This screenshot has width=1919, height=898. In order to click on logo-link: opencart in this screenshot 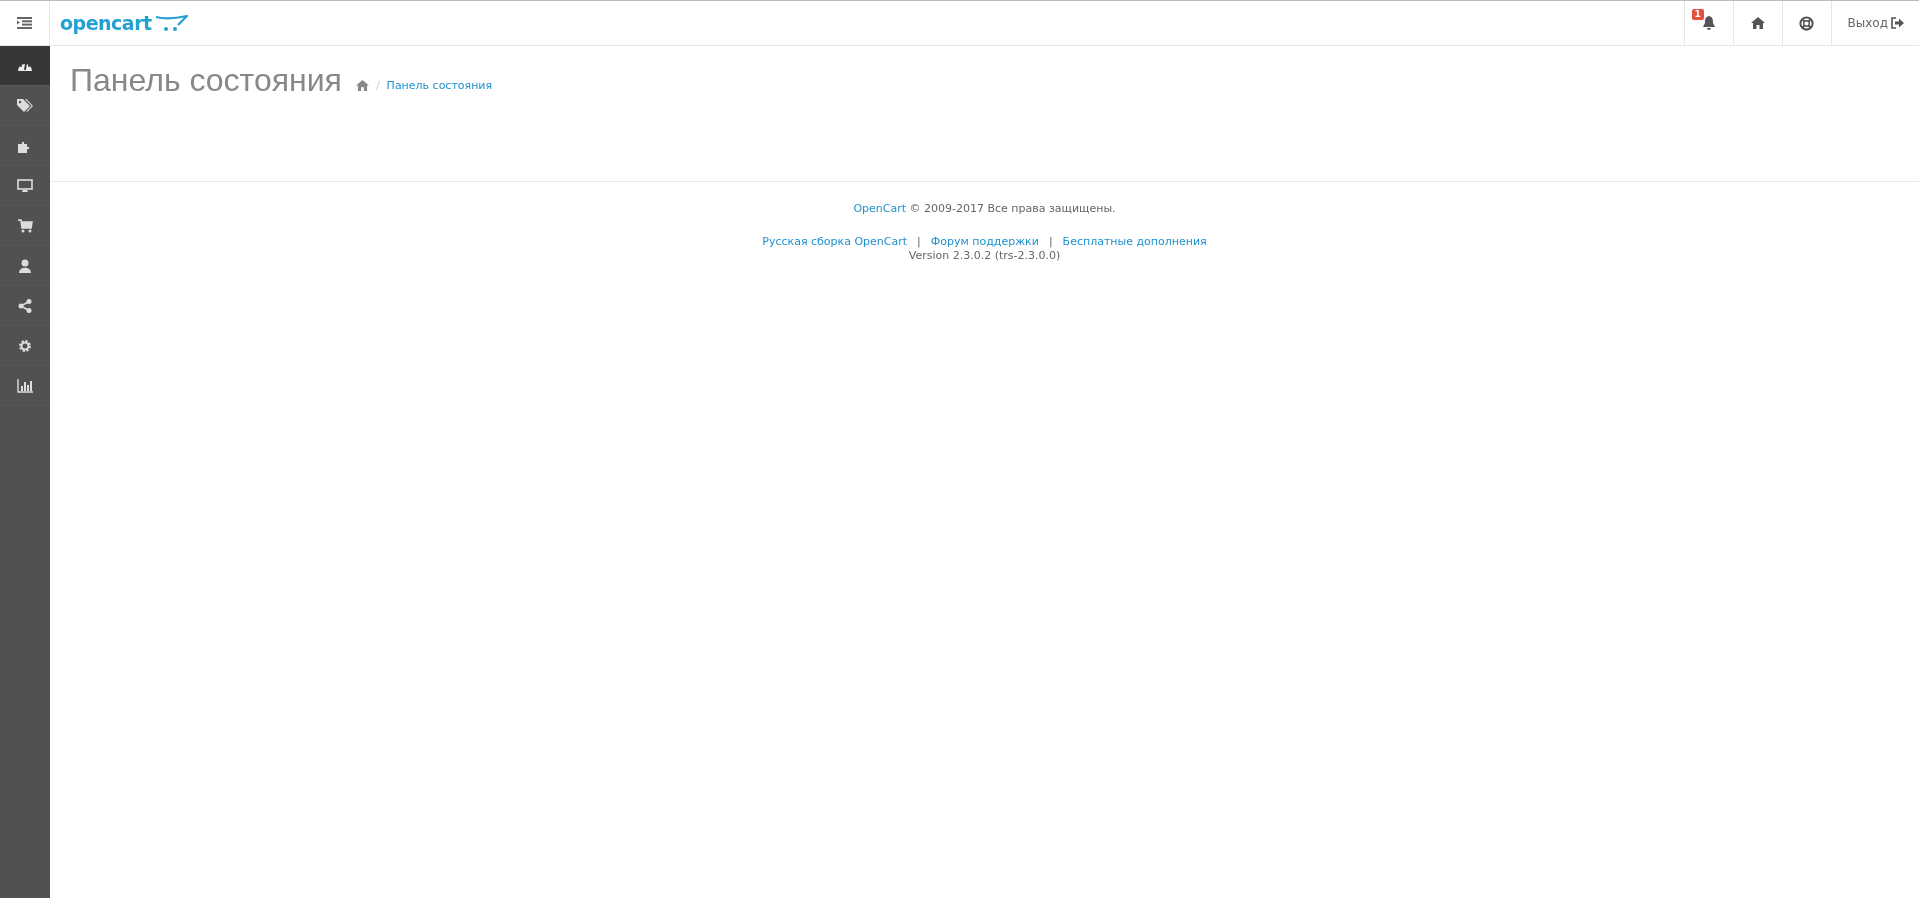, I will do `click(119, 23)`.